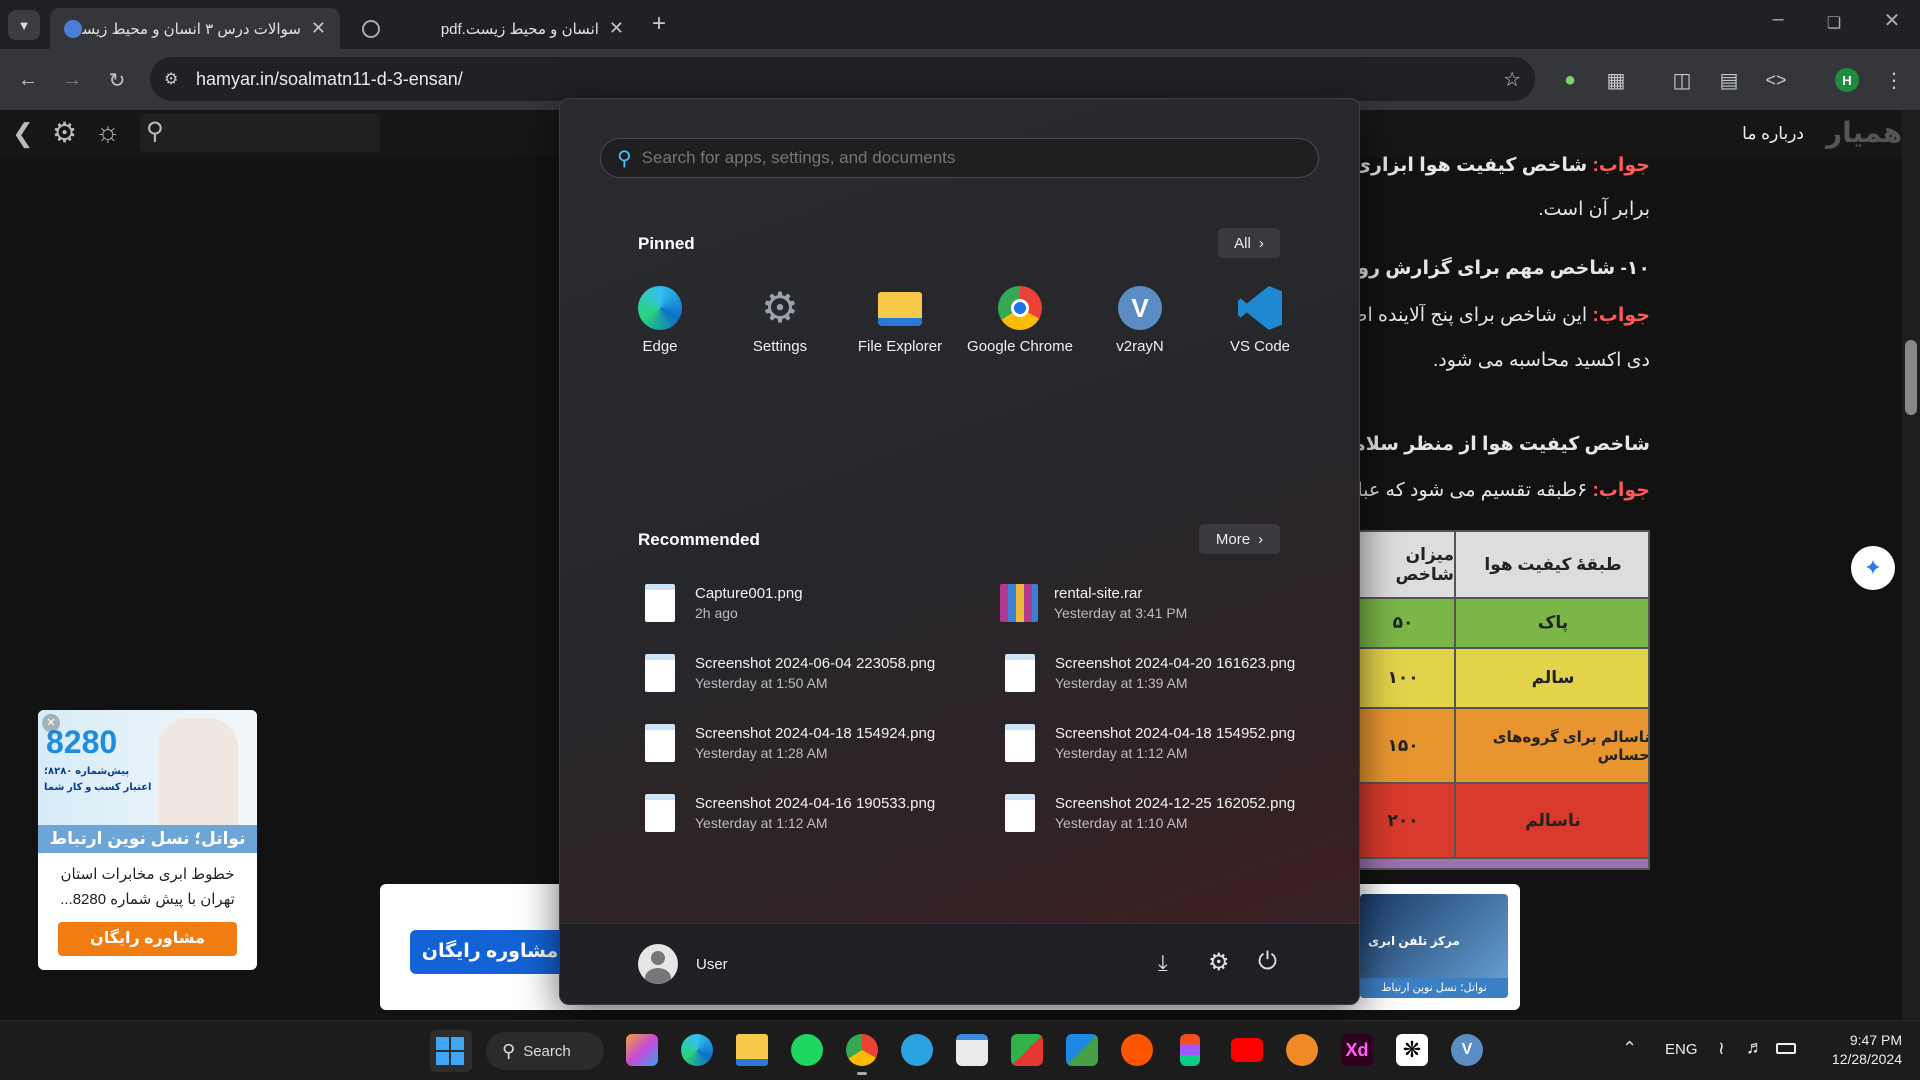  What do you see at coordinates (23, 133) in the screenshot?
I see `chevron-left-icon: ❮` at bounding box center [23, 133].